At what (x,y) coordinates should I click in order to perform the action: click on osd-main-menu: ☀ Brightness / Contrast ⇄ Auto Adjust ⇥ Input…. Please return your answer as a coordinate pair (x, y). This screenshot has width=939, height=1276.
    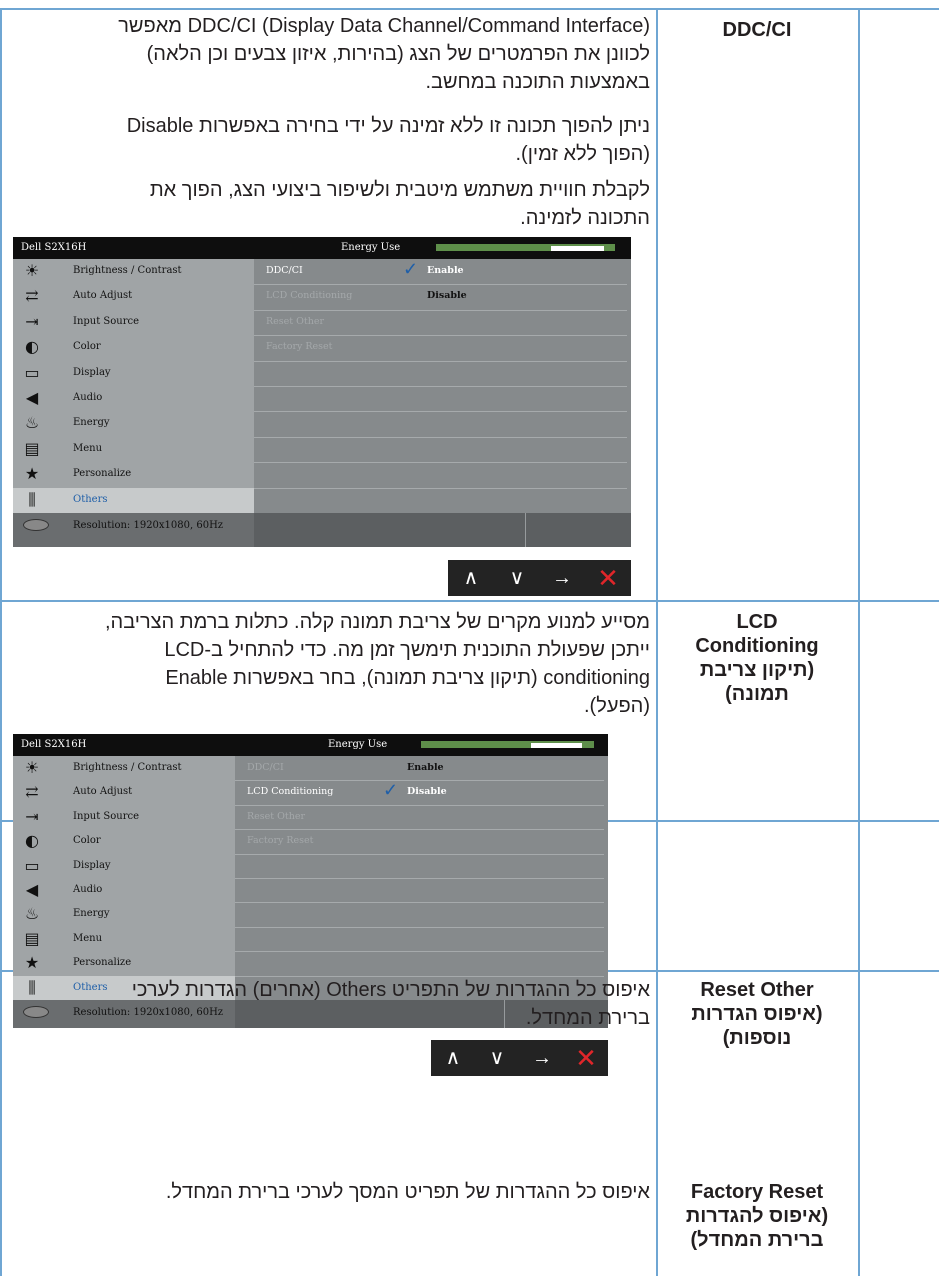
    Looking at the image, I should click on (124, 878).